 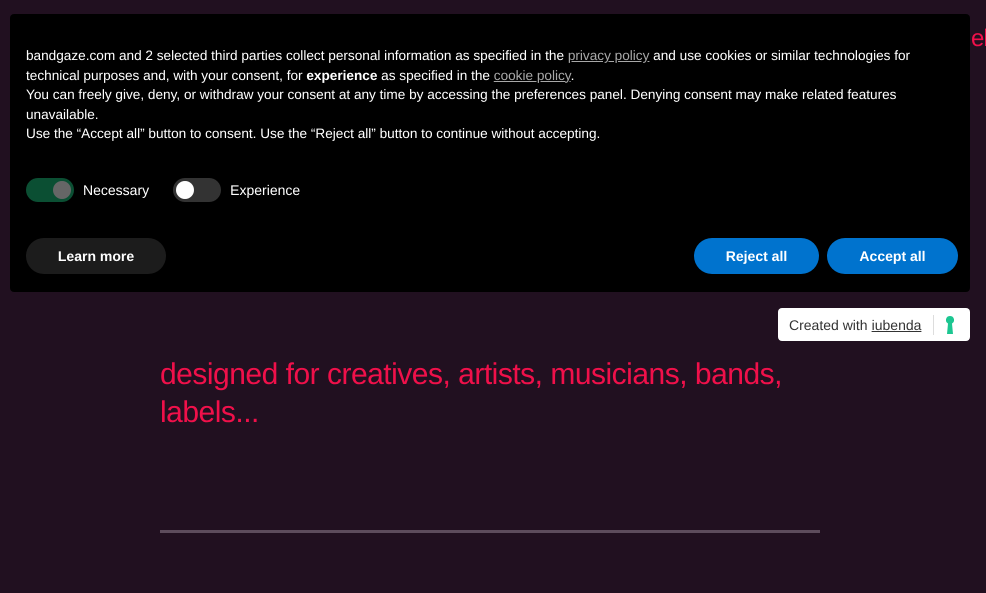 What do you see at coordinates (532, 75) in the screenshot?
I see `policy-link: cookie policy` at bounding box center [532, 75].